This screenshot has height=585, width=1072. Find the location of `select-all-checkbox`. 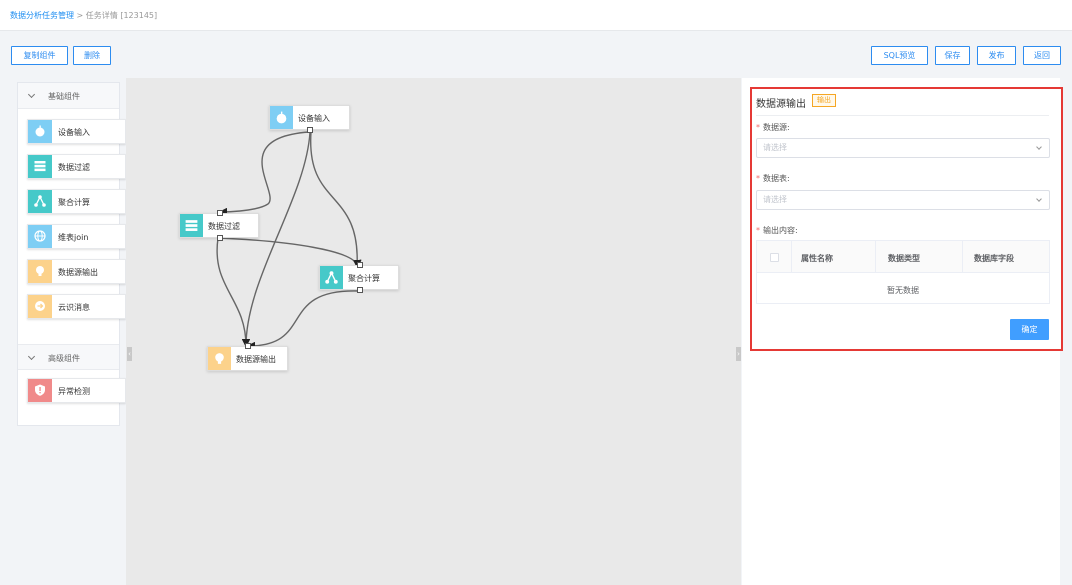

select-all-checkbox is located at coordinates (774, 257).